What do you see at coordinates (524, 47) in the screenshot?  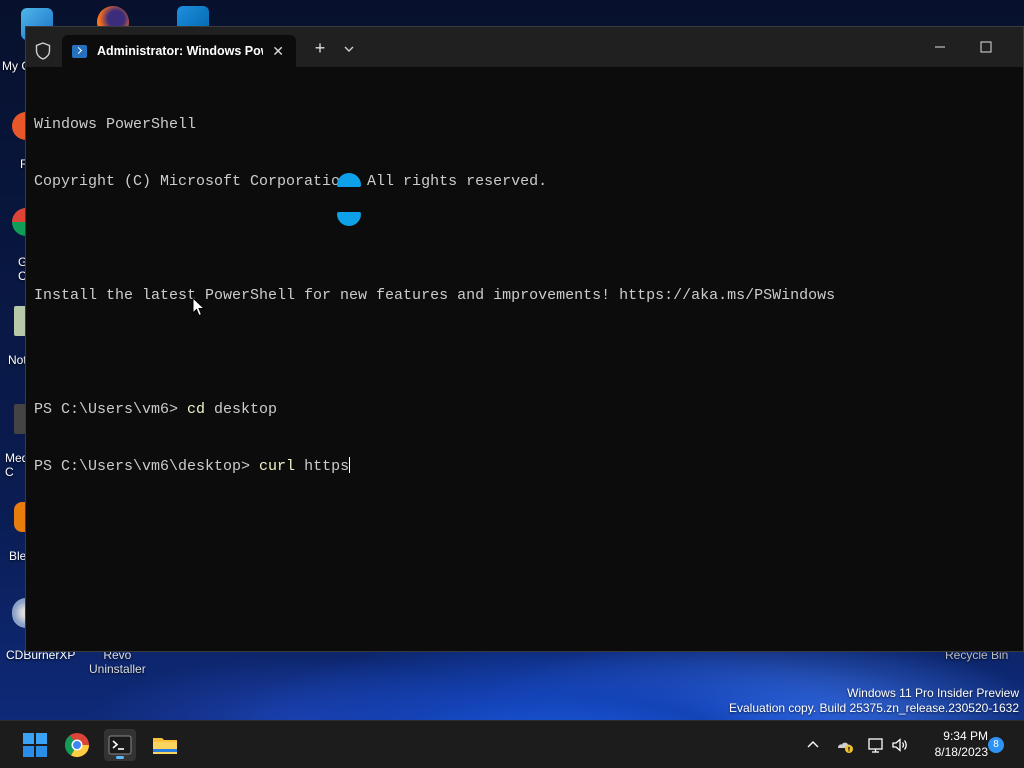 I see `title-bar: Administrator: Windows PowerShell ✕ +` at bounding box center [524, 47].